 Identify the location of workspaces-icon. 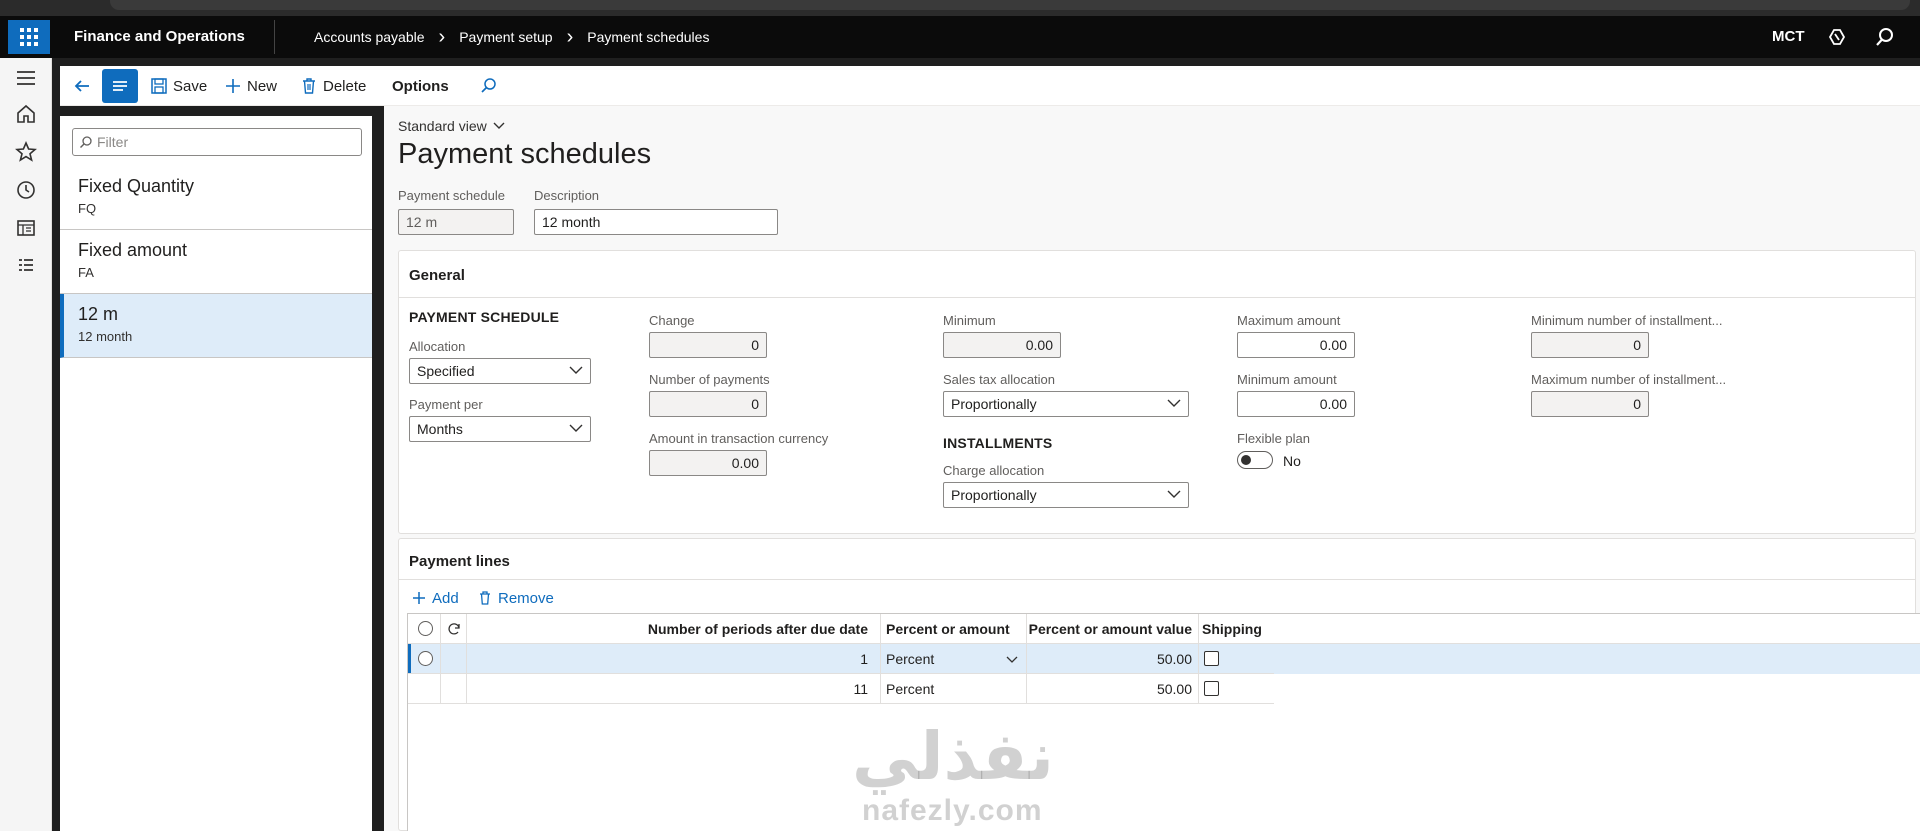
(26, 228).